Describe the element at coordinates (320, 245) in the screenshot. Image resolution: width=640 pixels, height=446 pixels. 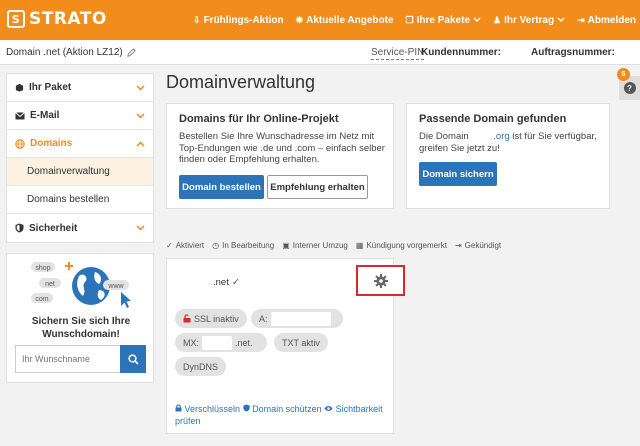
I see `legend-label: Interner Umzug` at that location.